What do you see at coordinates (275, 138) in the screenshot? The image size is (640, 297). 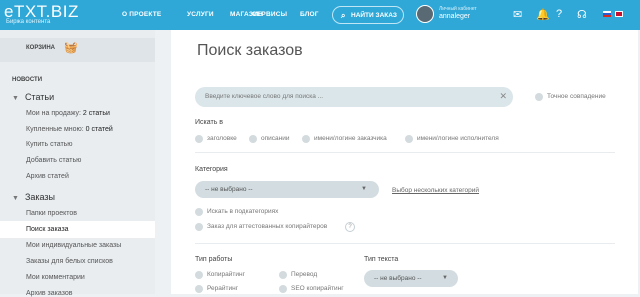 I see `opt-description-label: описании` at bounding box center [275, 138].